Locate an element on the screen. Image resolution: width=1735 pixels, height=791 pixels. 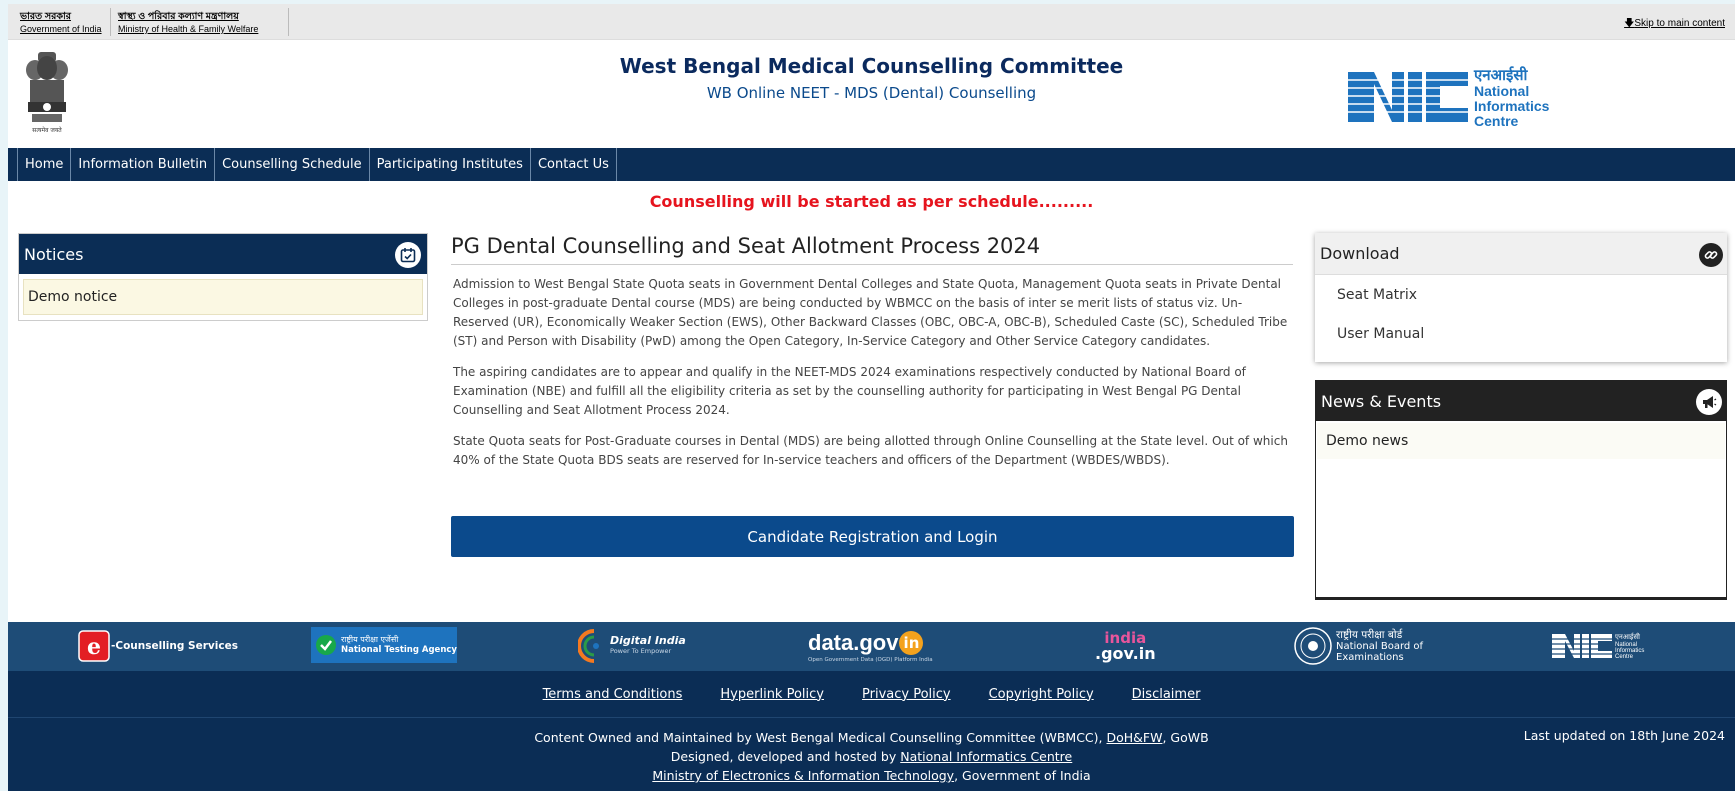
last-updated: Last updated on 18th June 2024 is located at coordinates (1624, 735).